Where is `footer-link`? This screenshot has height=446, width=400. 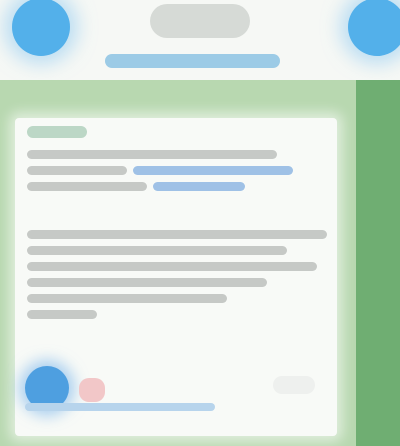
footer-link is located at coordinates (120, 407).